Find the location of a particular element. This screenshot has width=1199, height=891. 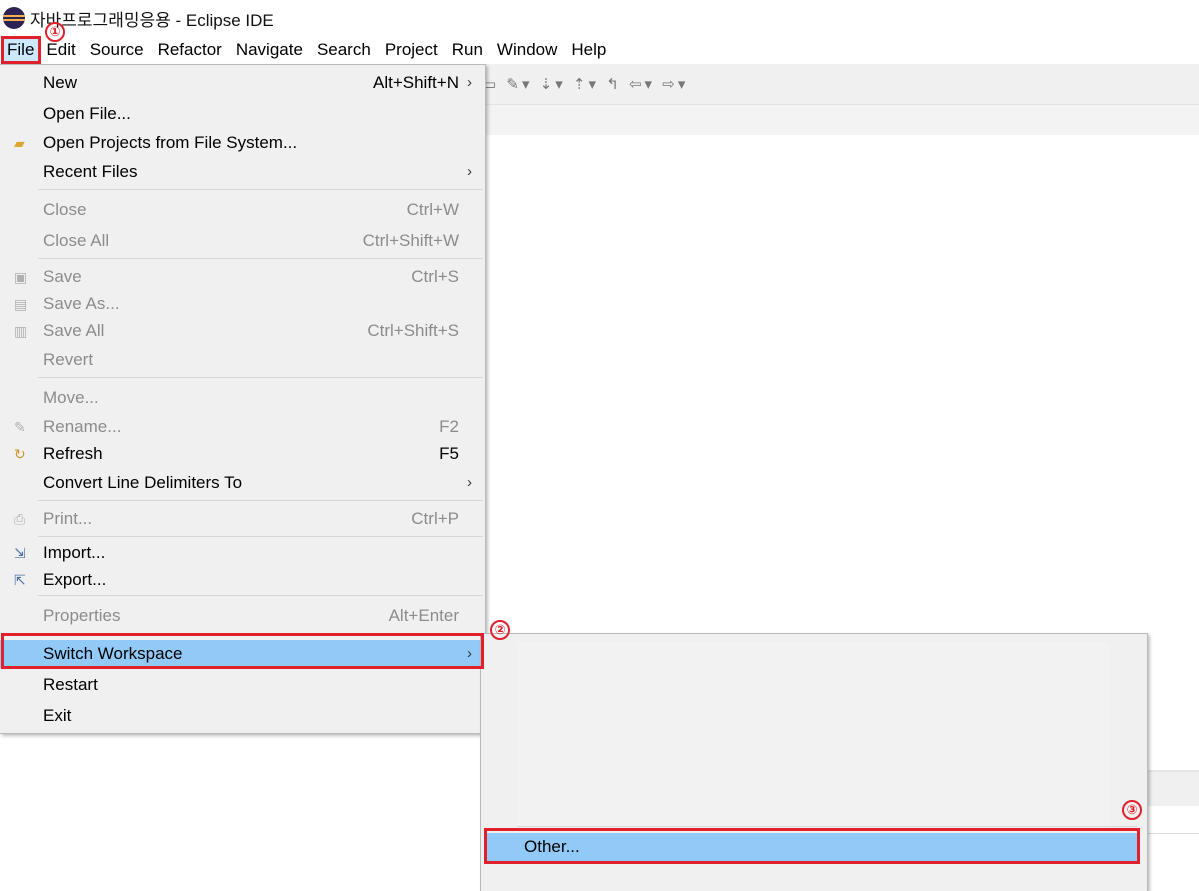

export-icon: ⇱ is located at coordinates (20, 580).